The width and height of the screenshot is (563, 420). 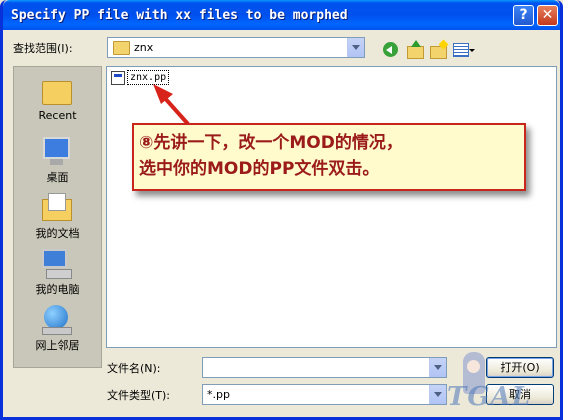 I want to click on filename-combo, so click(x=324, y=367).